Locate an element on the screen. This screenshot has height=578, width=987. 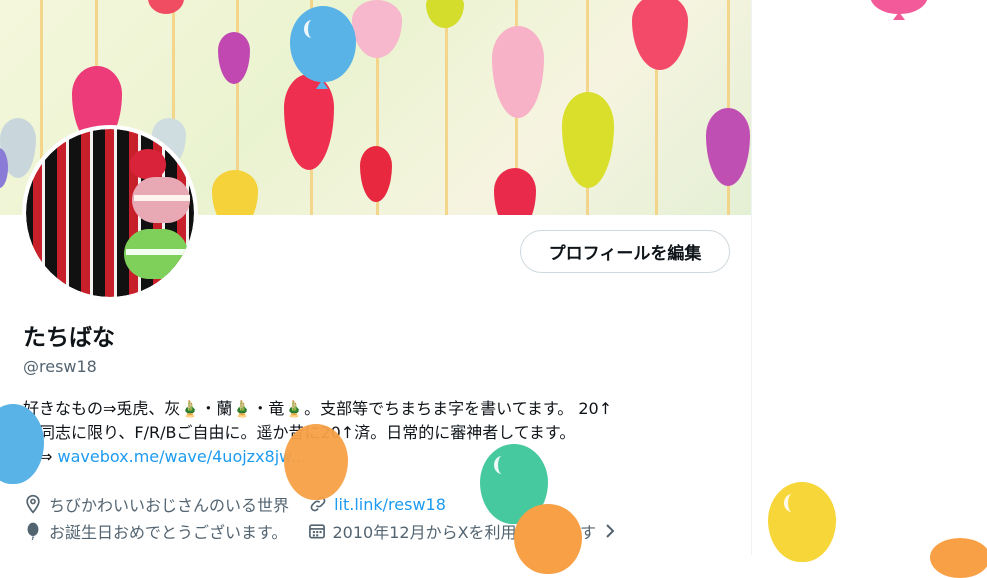
bio-line: の同志に限り、F/R/Bご自由に。遥か昔に20↑済。日常的に審神者してます。 is located at coordinates (373, 433).